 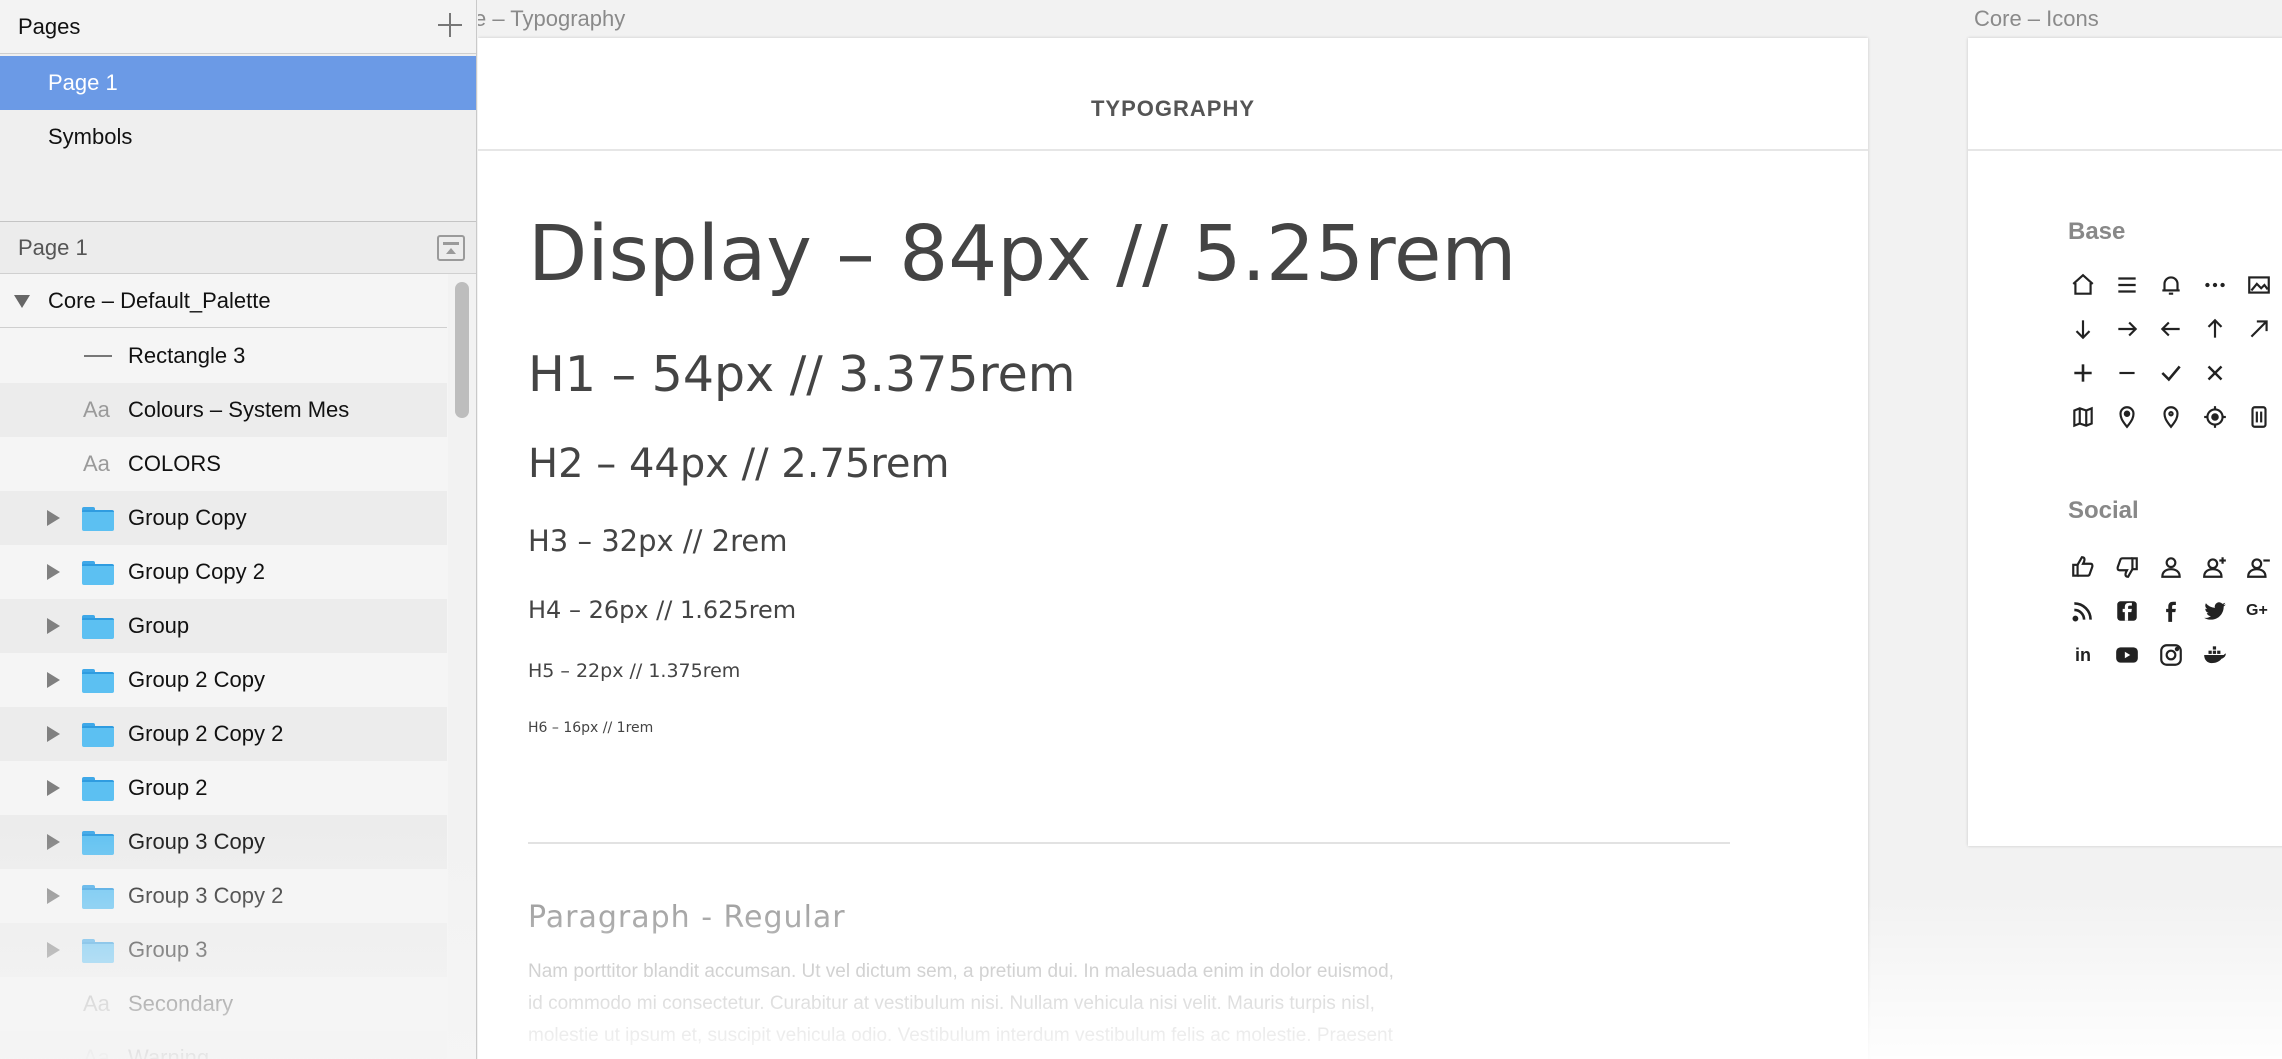 I want to click on layer-row: Group, so click(x=223, y=626).